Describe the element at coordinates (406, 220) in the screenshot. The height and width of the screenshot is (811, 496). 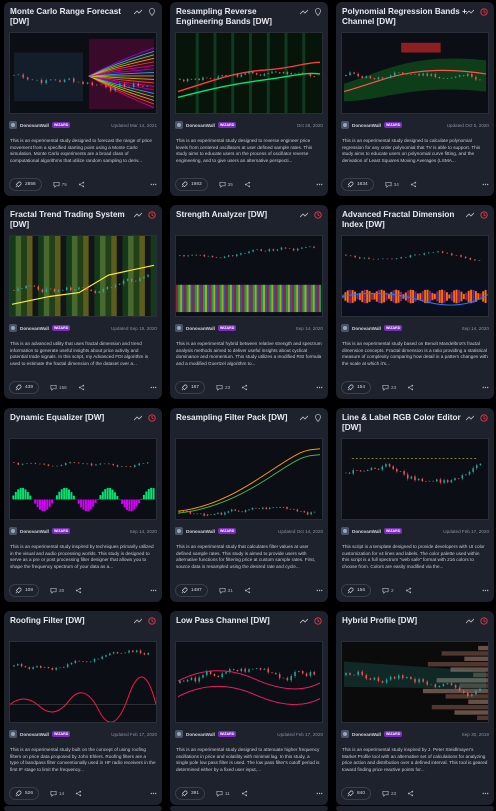
I see `script-title: Advanced Fractal Dimension Index [DW]` at that location.